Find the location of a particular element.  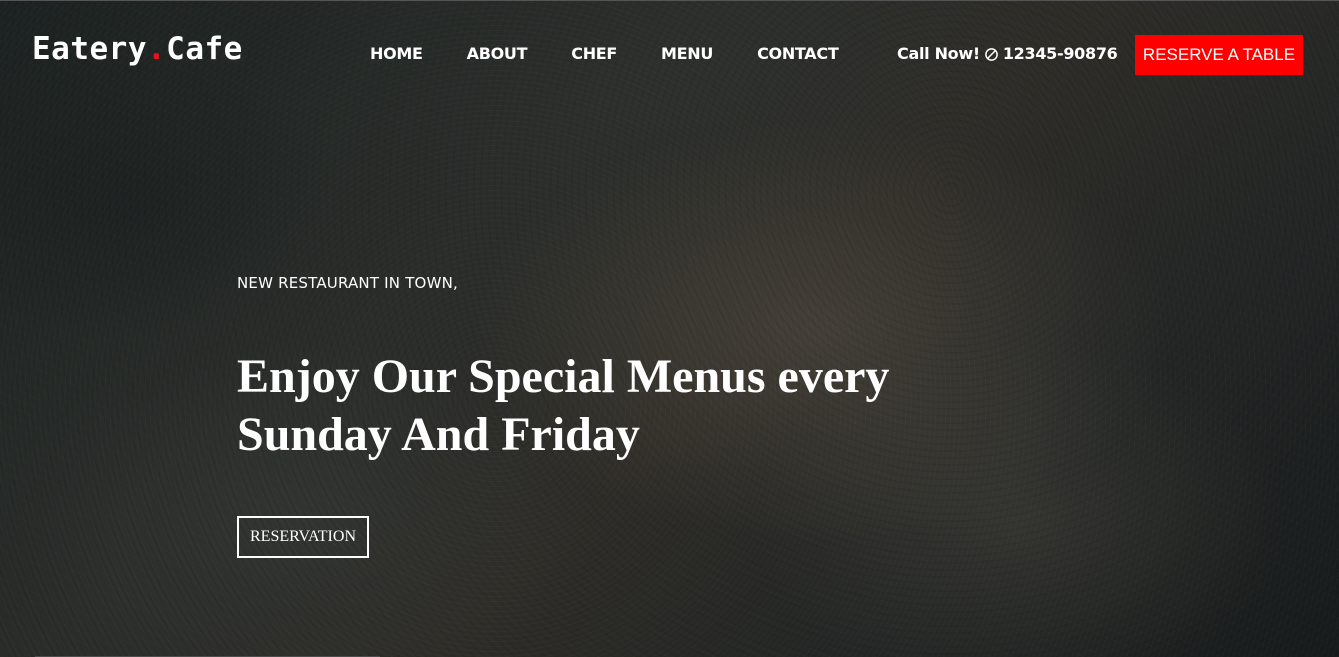

phone-number: 12345-90876 is located at coordinates (1060, 54).